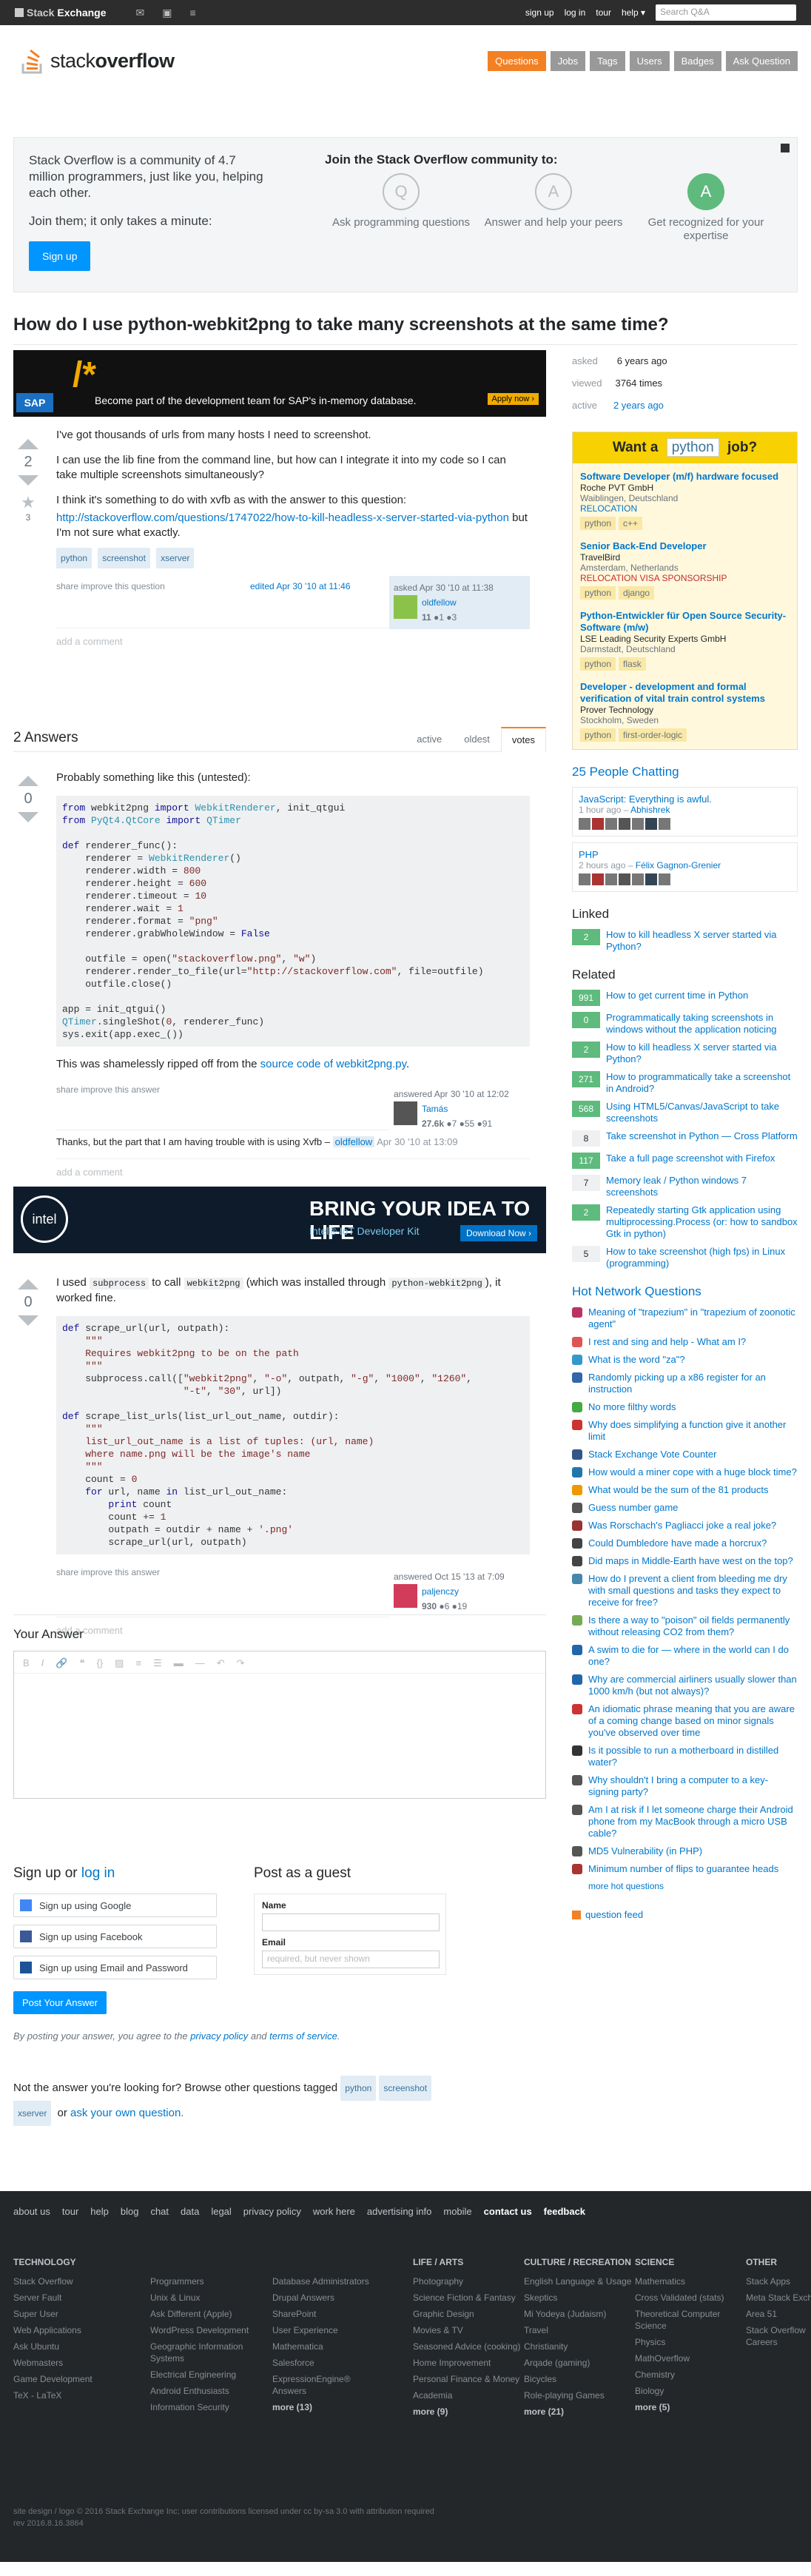 This screenshot has width=811, height=2576. I want to click on heading-icon: ▬, so click(179, 1662).